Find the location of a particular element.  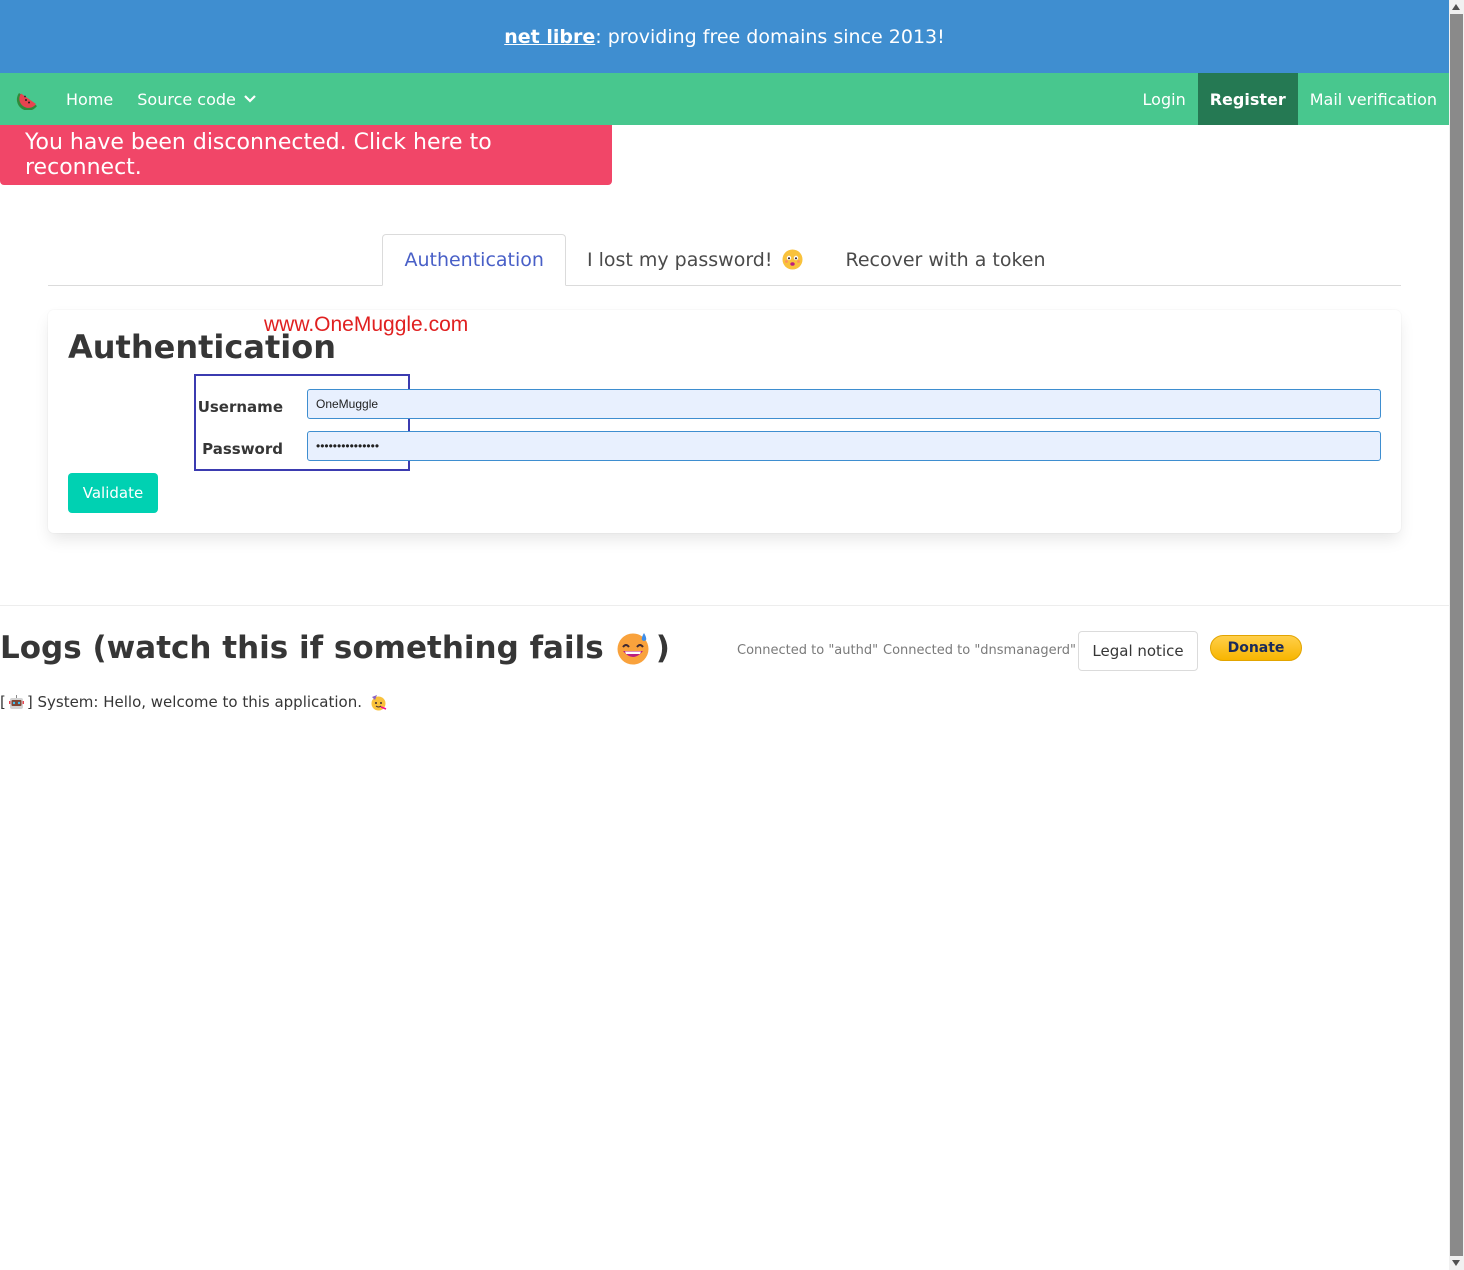

banner-tagline: : providing free domains since 2013! is located at coordinates (770, 36).